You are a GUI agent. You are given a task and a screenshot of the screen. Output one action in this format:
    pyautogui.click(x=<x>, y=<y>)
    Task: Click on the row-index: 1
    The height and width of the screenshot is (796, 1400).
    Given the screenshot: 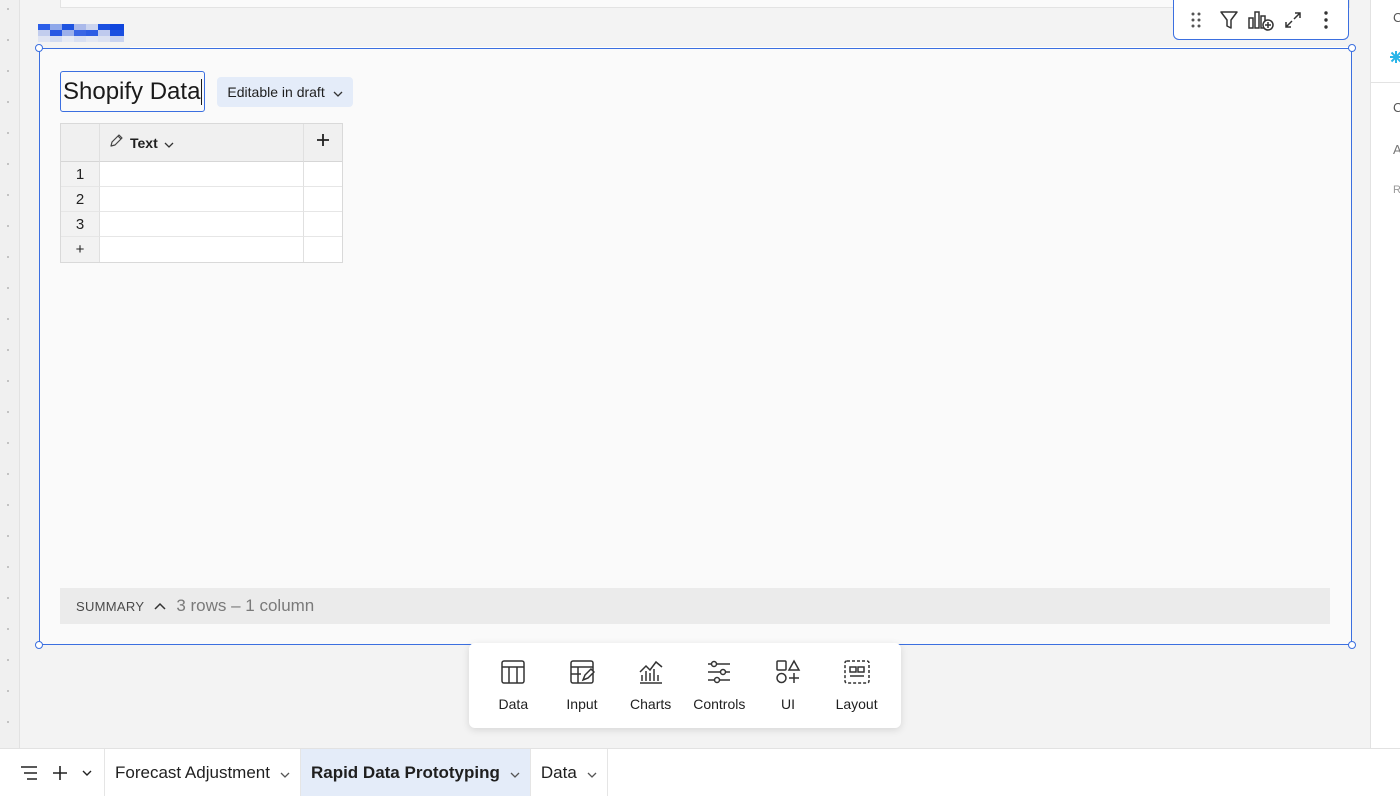 What is the action you would take?
    pyautogui.click(x=80, y=174)
    